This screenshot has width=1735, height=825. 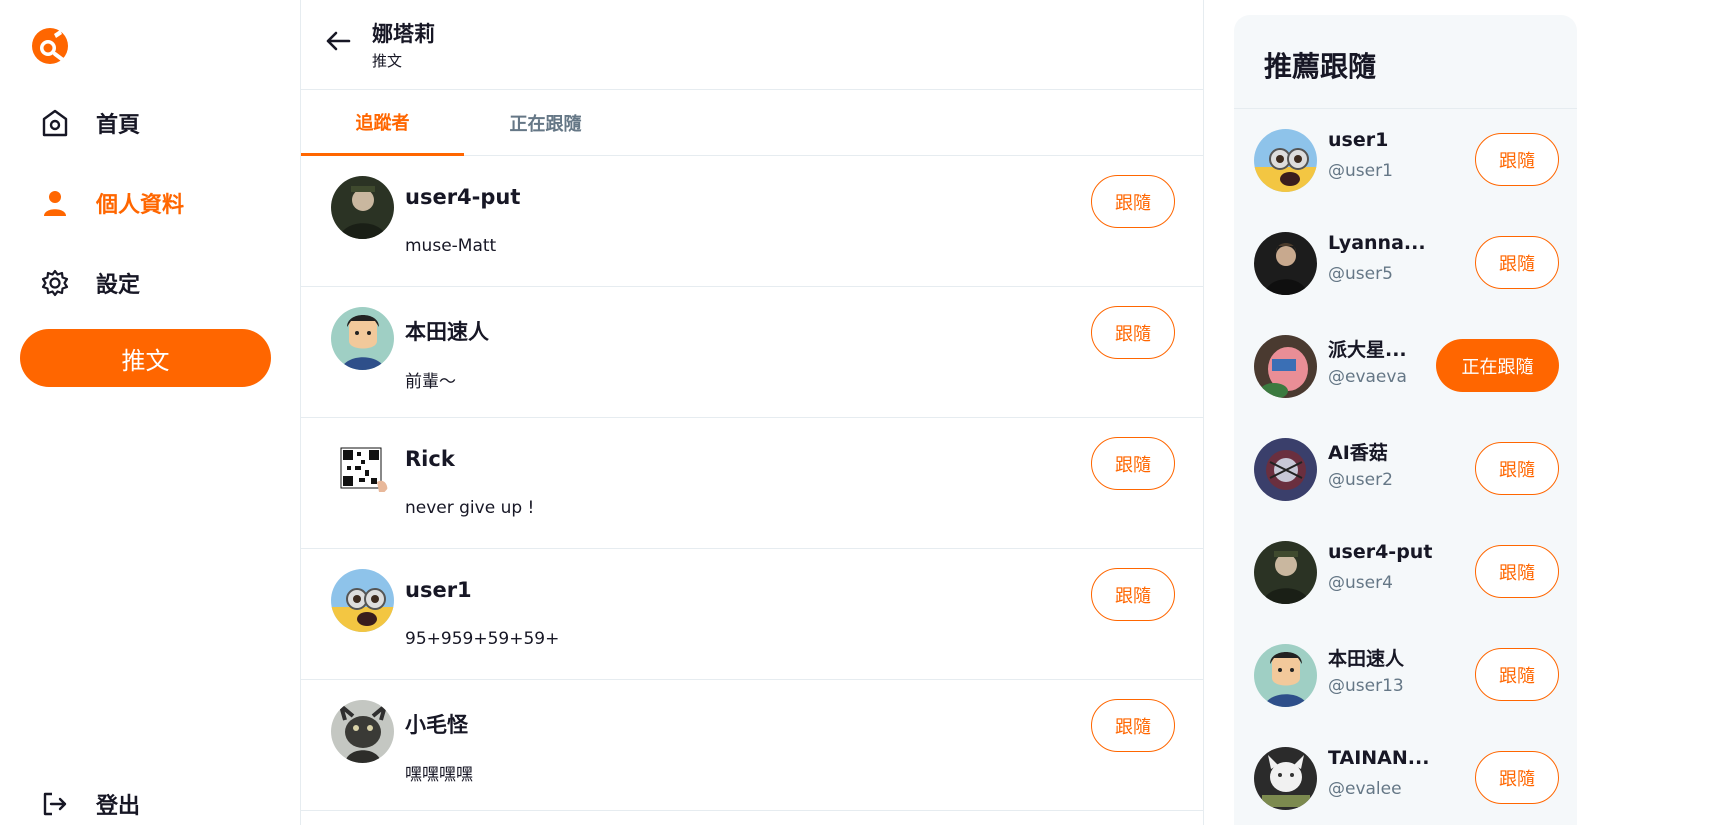 I want to click on suggestion-item: user1 @user1 跟隨, so click(x=1405, y=160).